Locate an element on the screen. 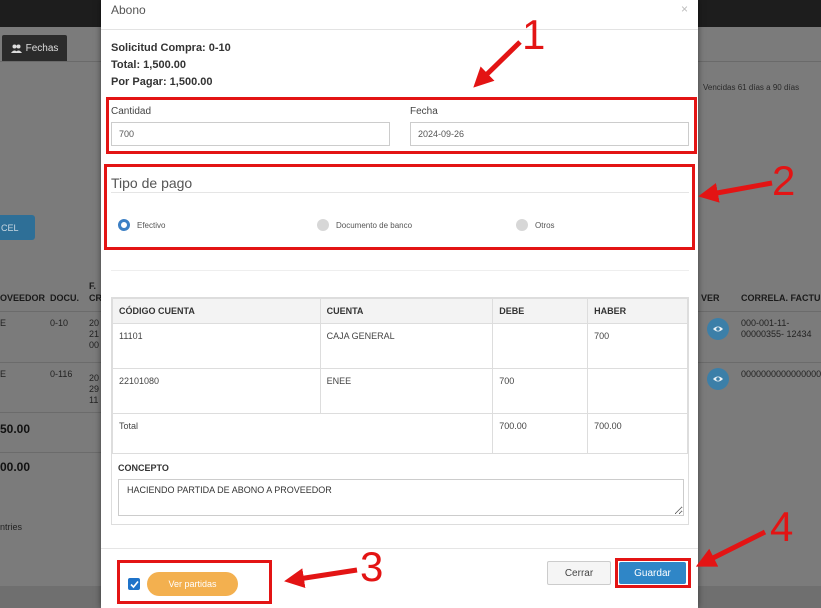 This screenshot has height=608, width=821. bg-total-2: 00.00 is located at coordinates (15, 467).